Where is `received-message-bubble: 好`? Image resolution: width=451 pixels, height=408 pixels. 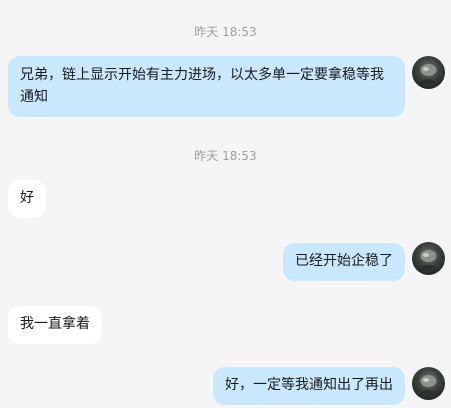 received-message-bubble: 好 is located at coordinates (27, 199).